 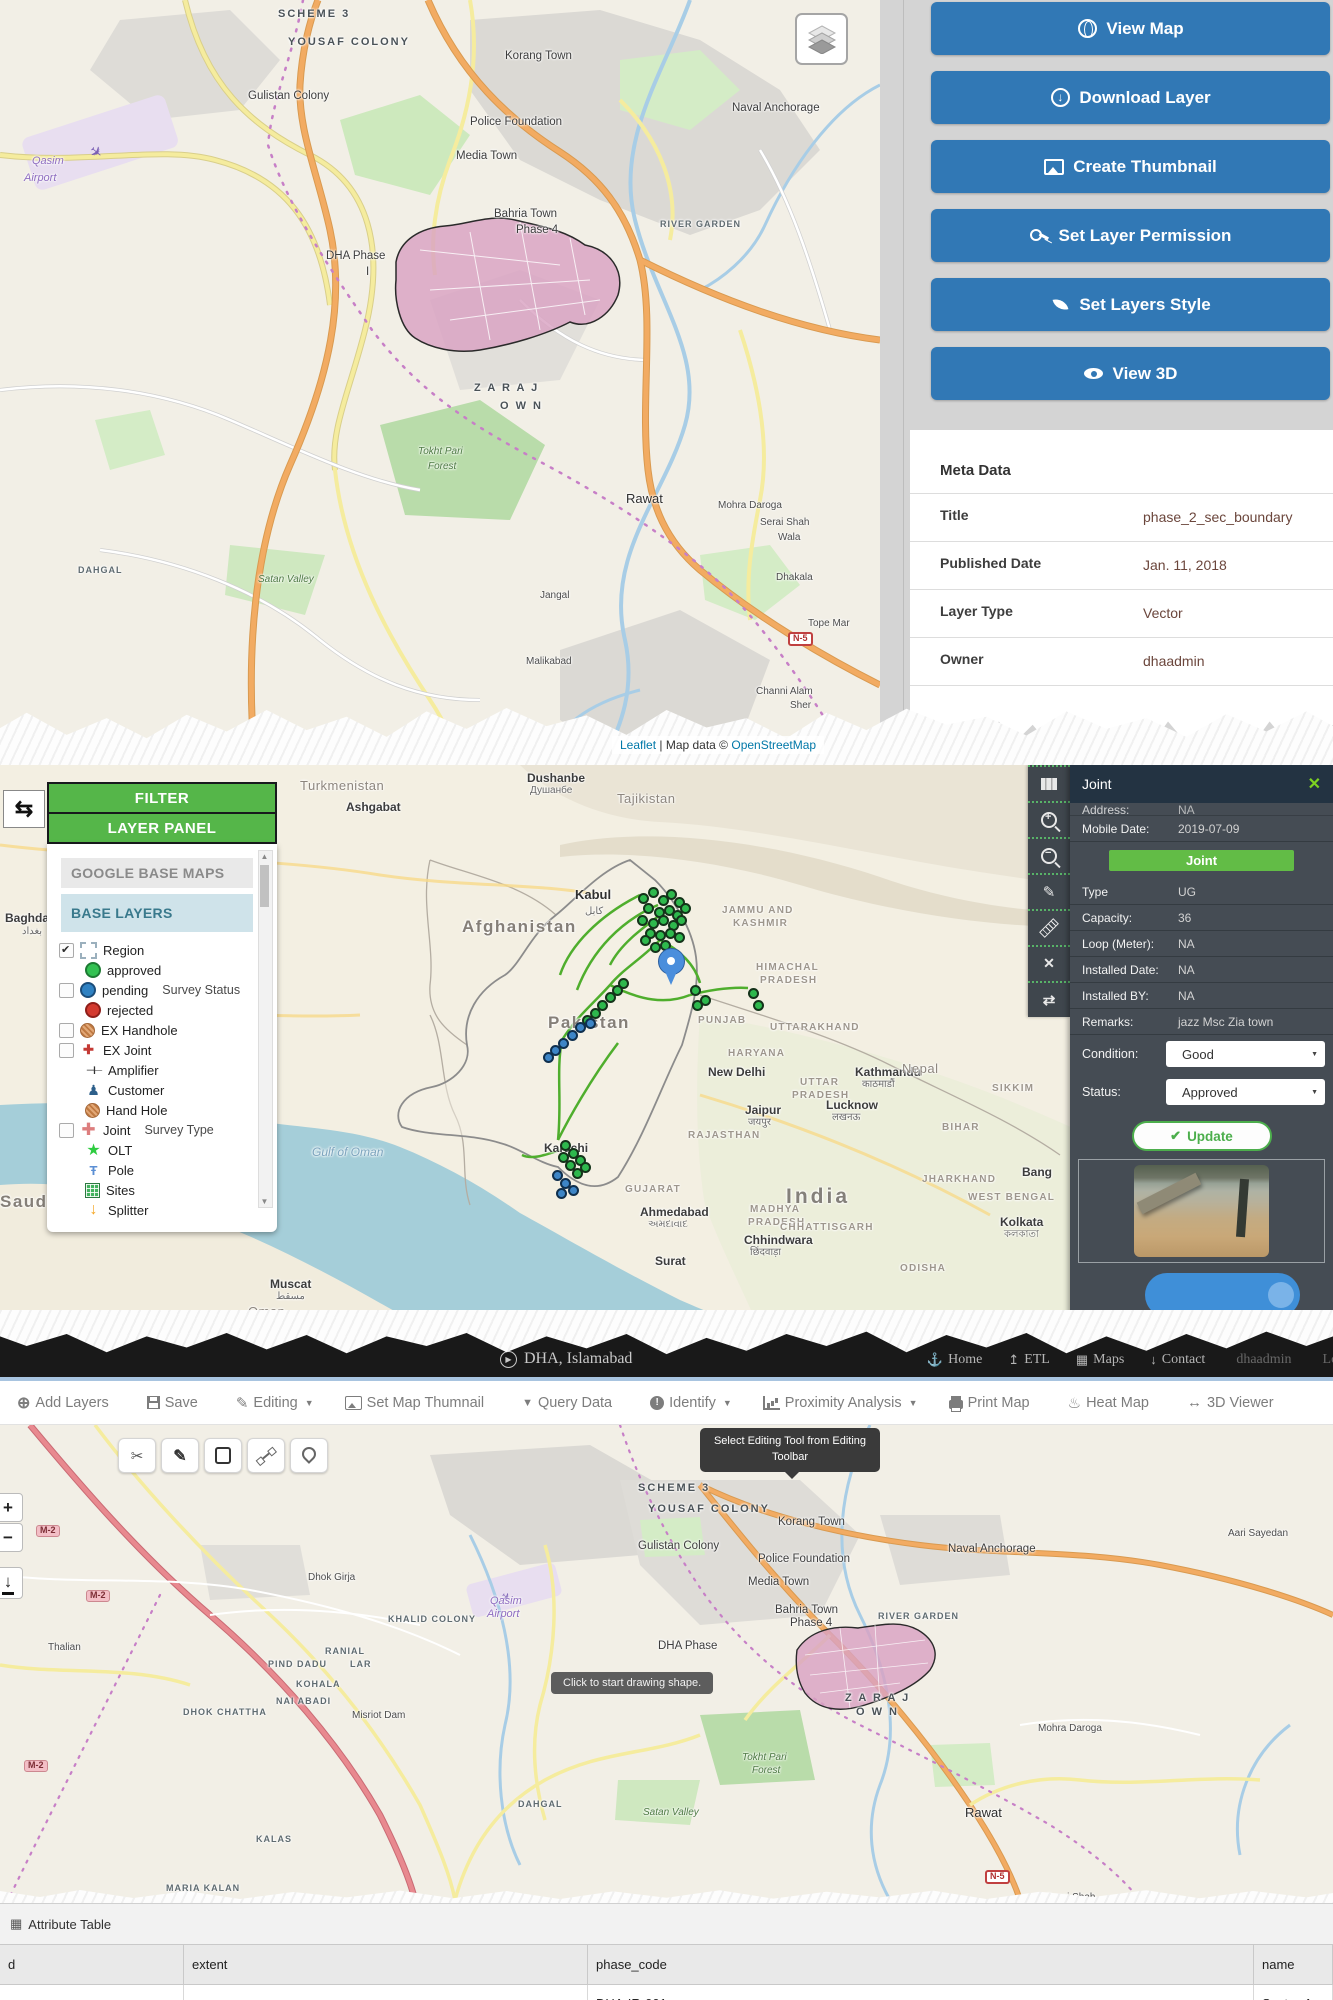 I want to click on update-label: Update, so click(x=1210, y=1136).